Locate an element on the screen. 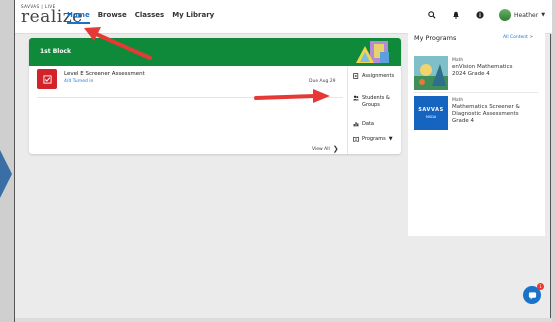 The height and width of the screenshot is (322, 555). menu-label-programs: Programs is located at coordinates (374, 139).